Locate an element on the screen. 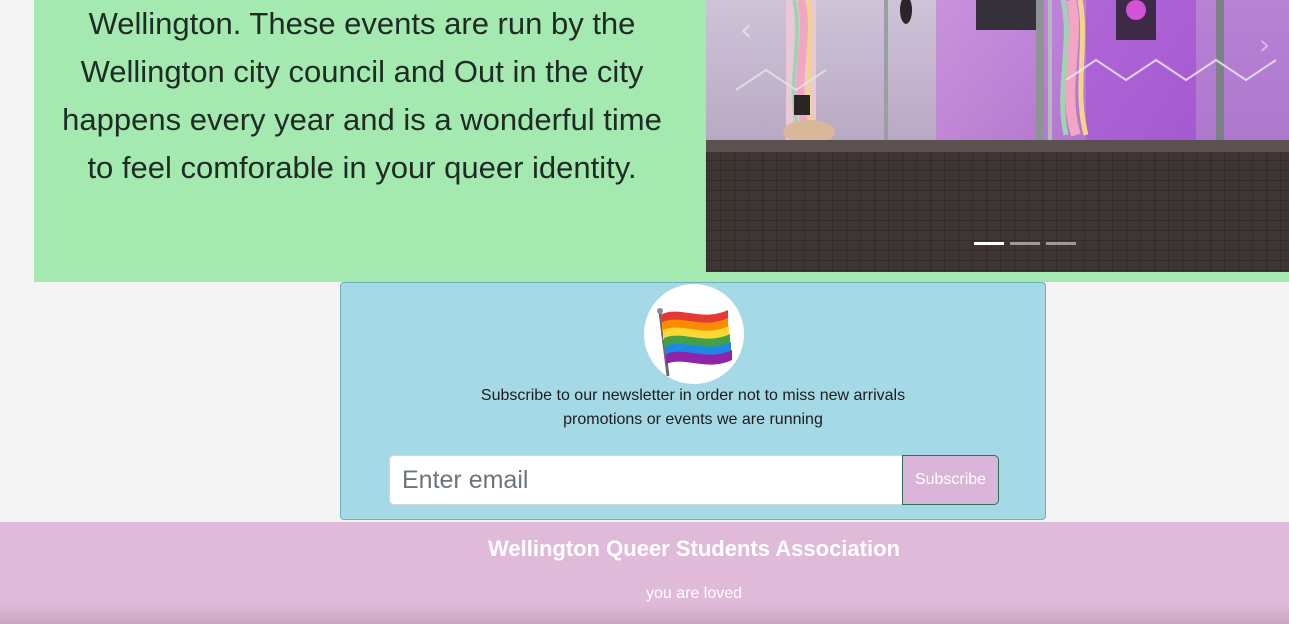  carousel-next-button: › is located at coordinates (1271, 45).